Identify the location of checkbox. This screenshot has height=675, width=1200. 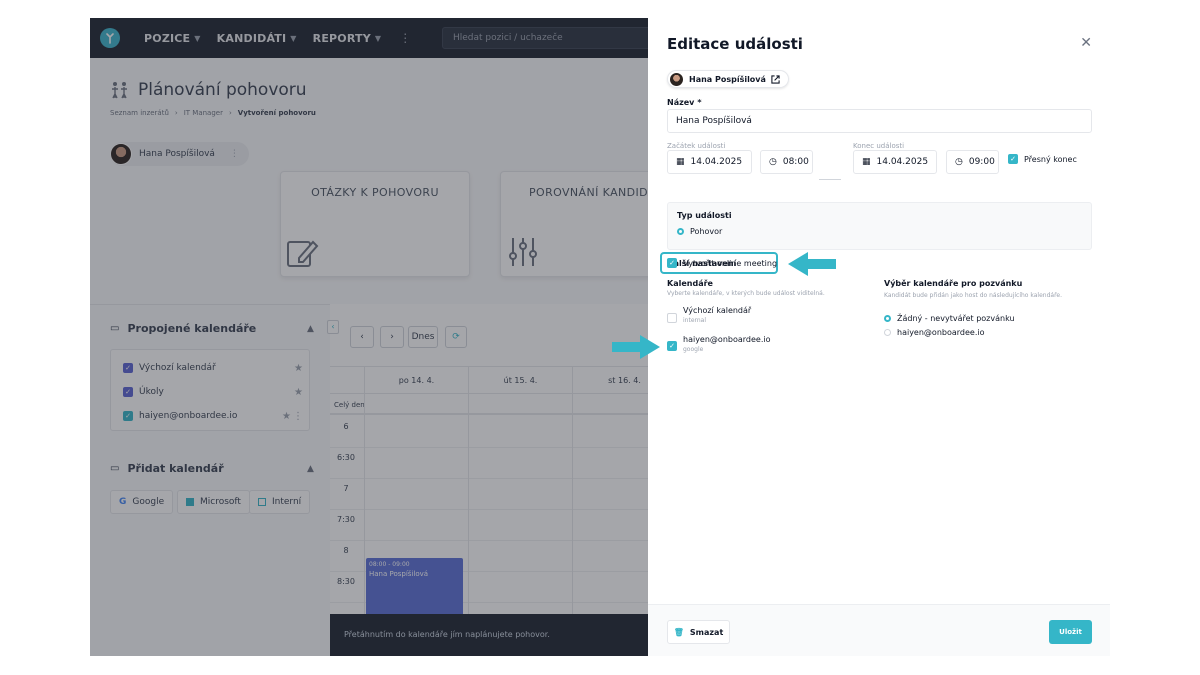
(672, 318).